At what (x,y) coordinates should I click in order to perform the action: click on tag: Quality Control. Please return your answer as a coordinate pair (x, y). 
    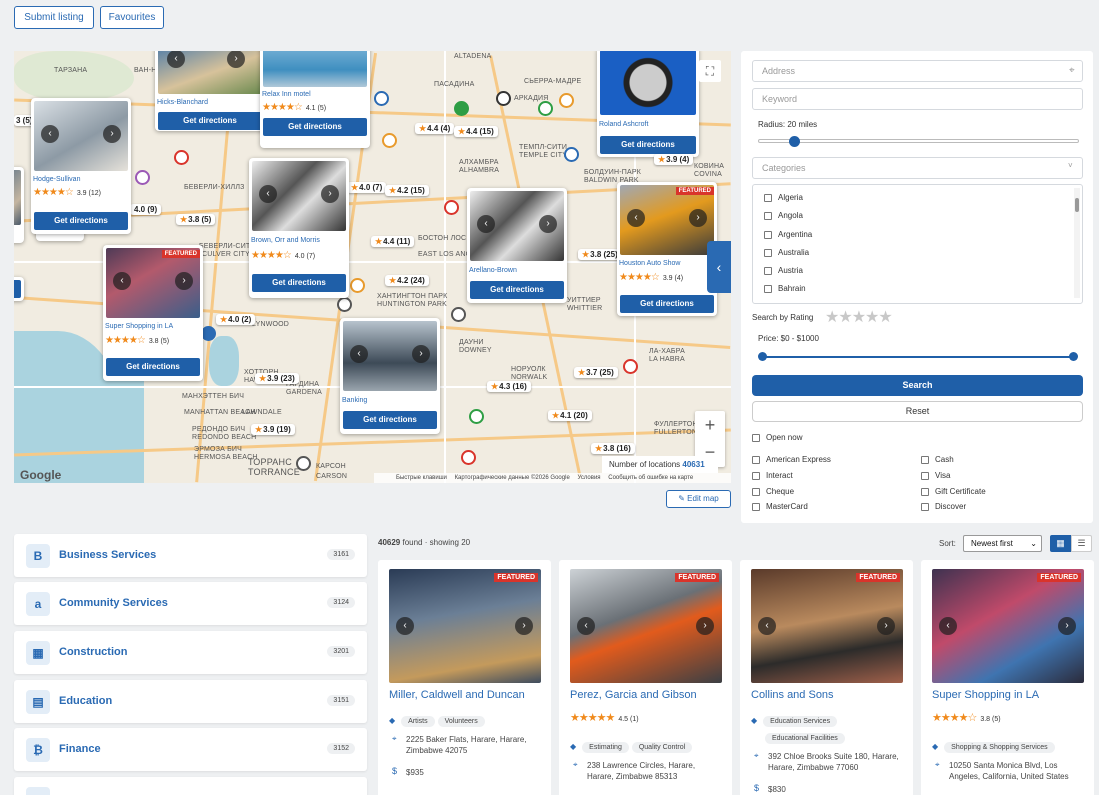
    Looking at the image, I should click on (662, 747).